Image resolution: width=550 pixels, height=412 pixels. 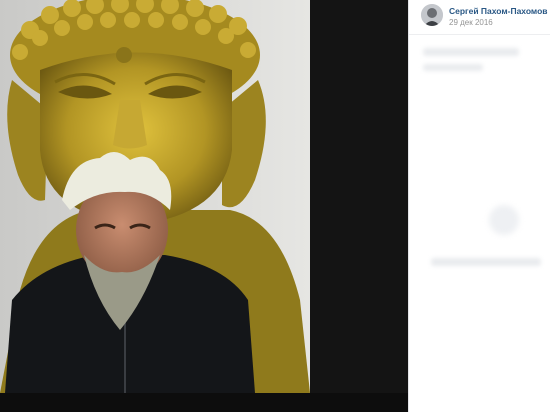 I want to click on loading-spinner-icon, so click(x=504, y=220).